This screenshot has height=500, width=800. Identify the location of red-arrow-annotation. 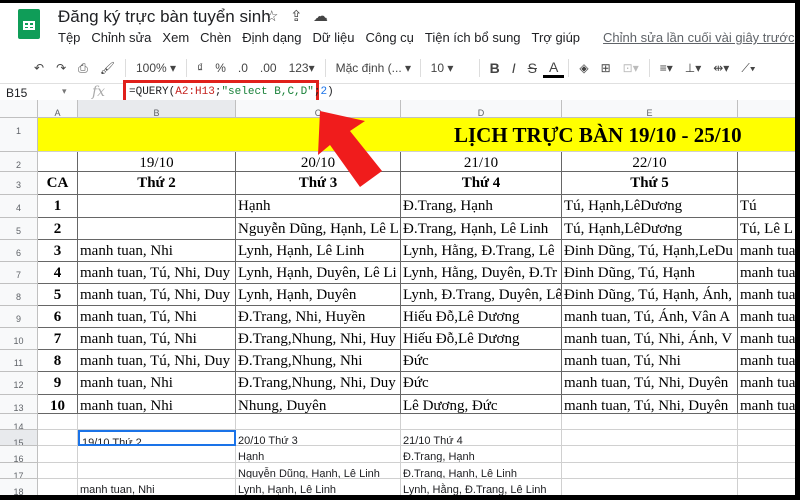
(350, 149).